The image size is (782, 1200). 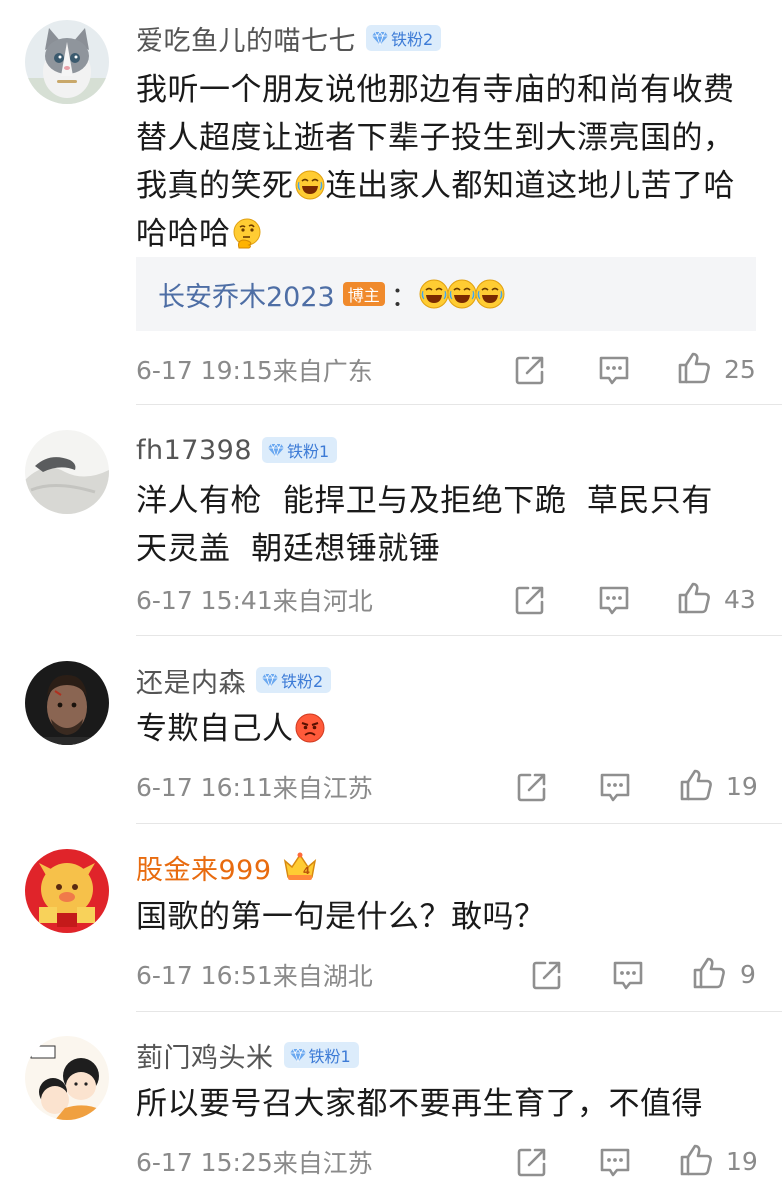 I want to click on comment-line: 哈哈哈, so click(x=445, y=234).